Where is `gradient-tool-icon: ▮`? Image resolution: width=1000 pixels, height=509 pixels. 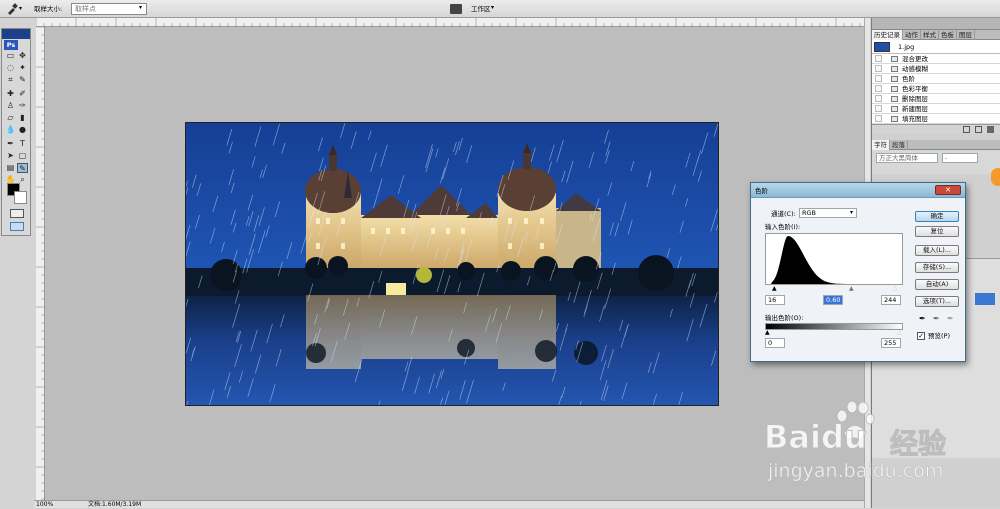 gradient-tool-icon: ▮ is located at coordinates (22, 118).